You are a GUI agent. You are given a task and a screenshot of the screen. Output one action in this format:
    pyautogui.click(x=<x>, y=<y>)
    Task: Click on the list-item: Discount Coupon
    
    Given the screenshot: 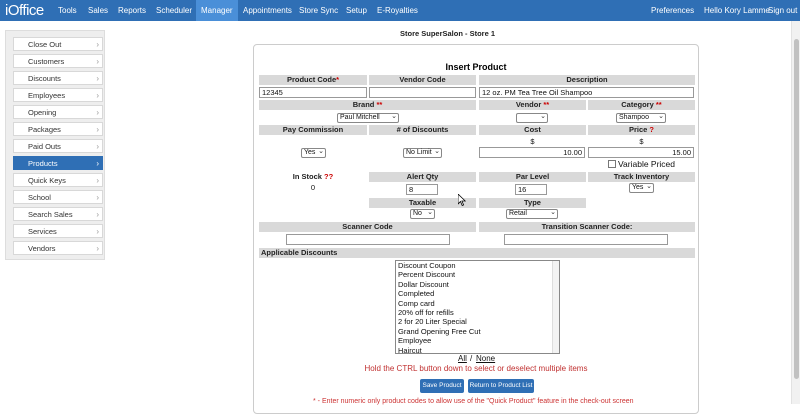 What is the action you would take?
    pyautogui.click(x=477, y=265)
    